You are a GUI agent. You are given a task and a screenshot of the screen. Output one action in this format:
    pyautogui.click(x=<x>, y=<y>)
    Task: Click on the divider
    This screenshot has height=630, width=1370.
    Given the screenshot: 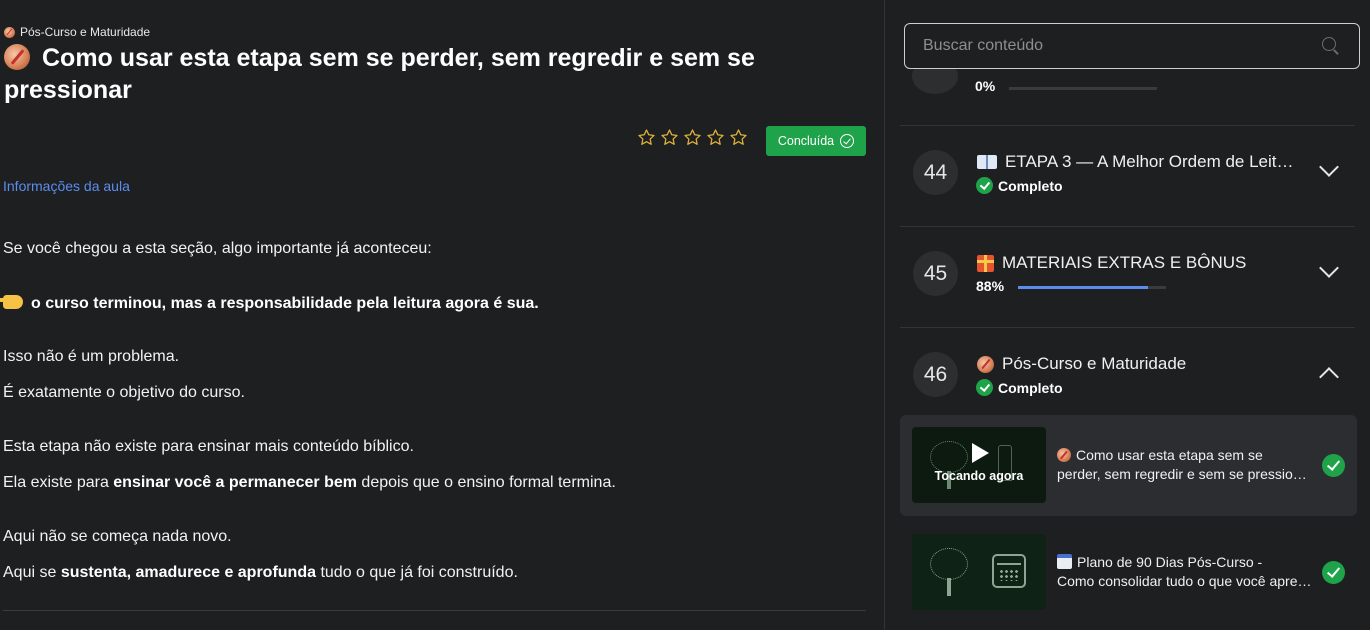 What is the action you would take?
    pyautogui.click(x=434, y=610)
    